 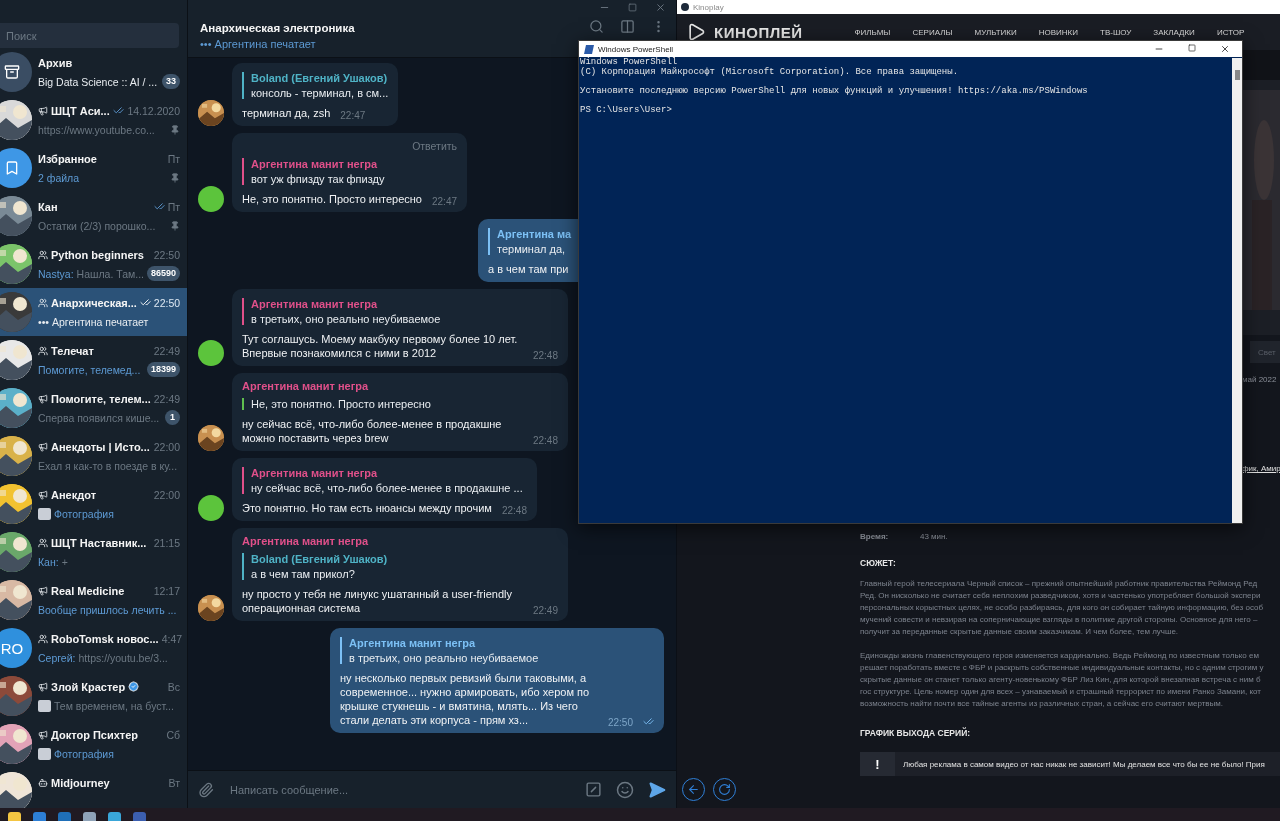 I want to click on commands-icon, so click(x=593, y=789).